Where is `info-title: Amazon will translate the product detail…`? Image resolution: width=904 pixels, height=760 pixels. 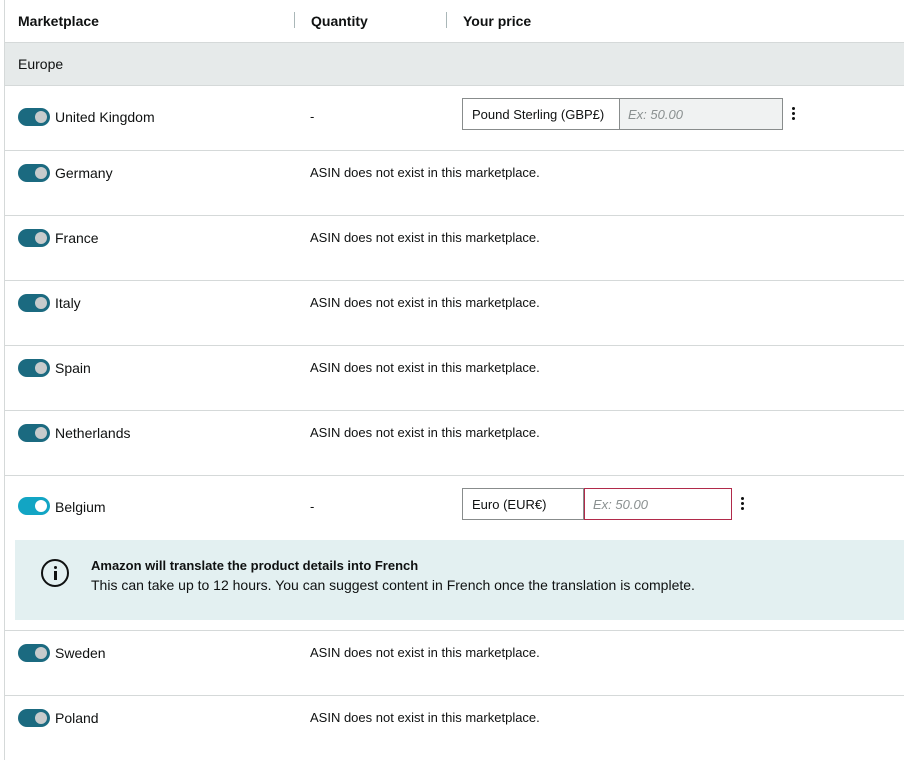 info-title: Amazon will translate the product detail… is located at coordinates (255, 565).